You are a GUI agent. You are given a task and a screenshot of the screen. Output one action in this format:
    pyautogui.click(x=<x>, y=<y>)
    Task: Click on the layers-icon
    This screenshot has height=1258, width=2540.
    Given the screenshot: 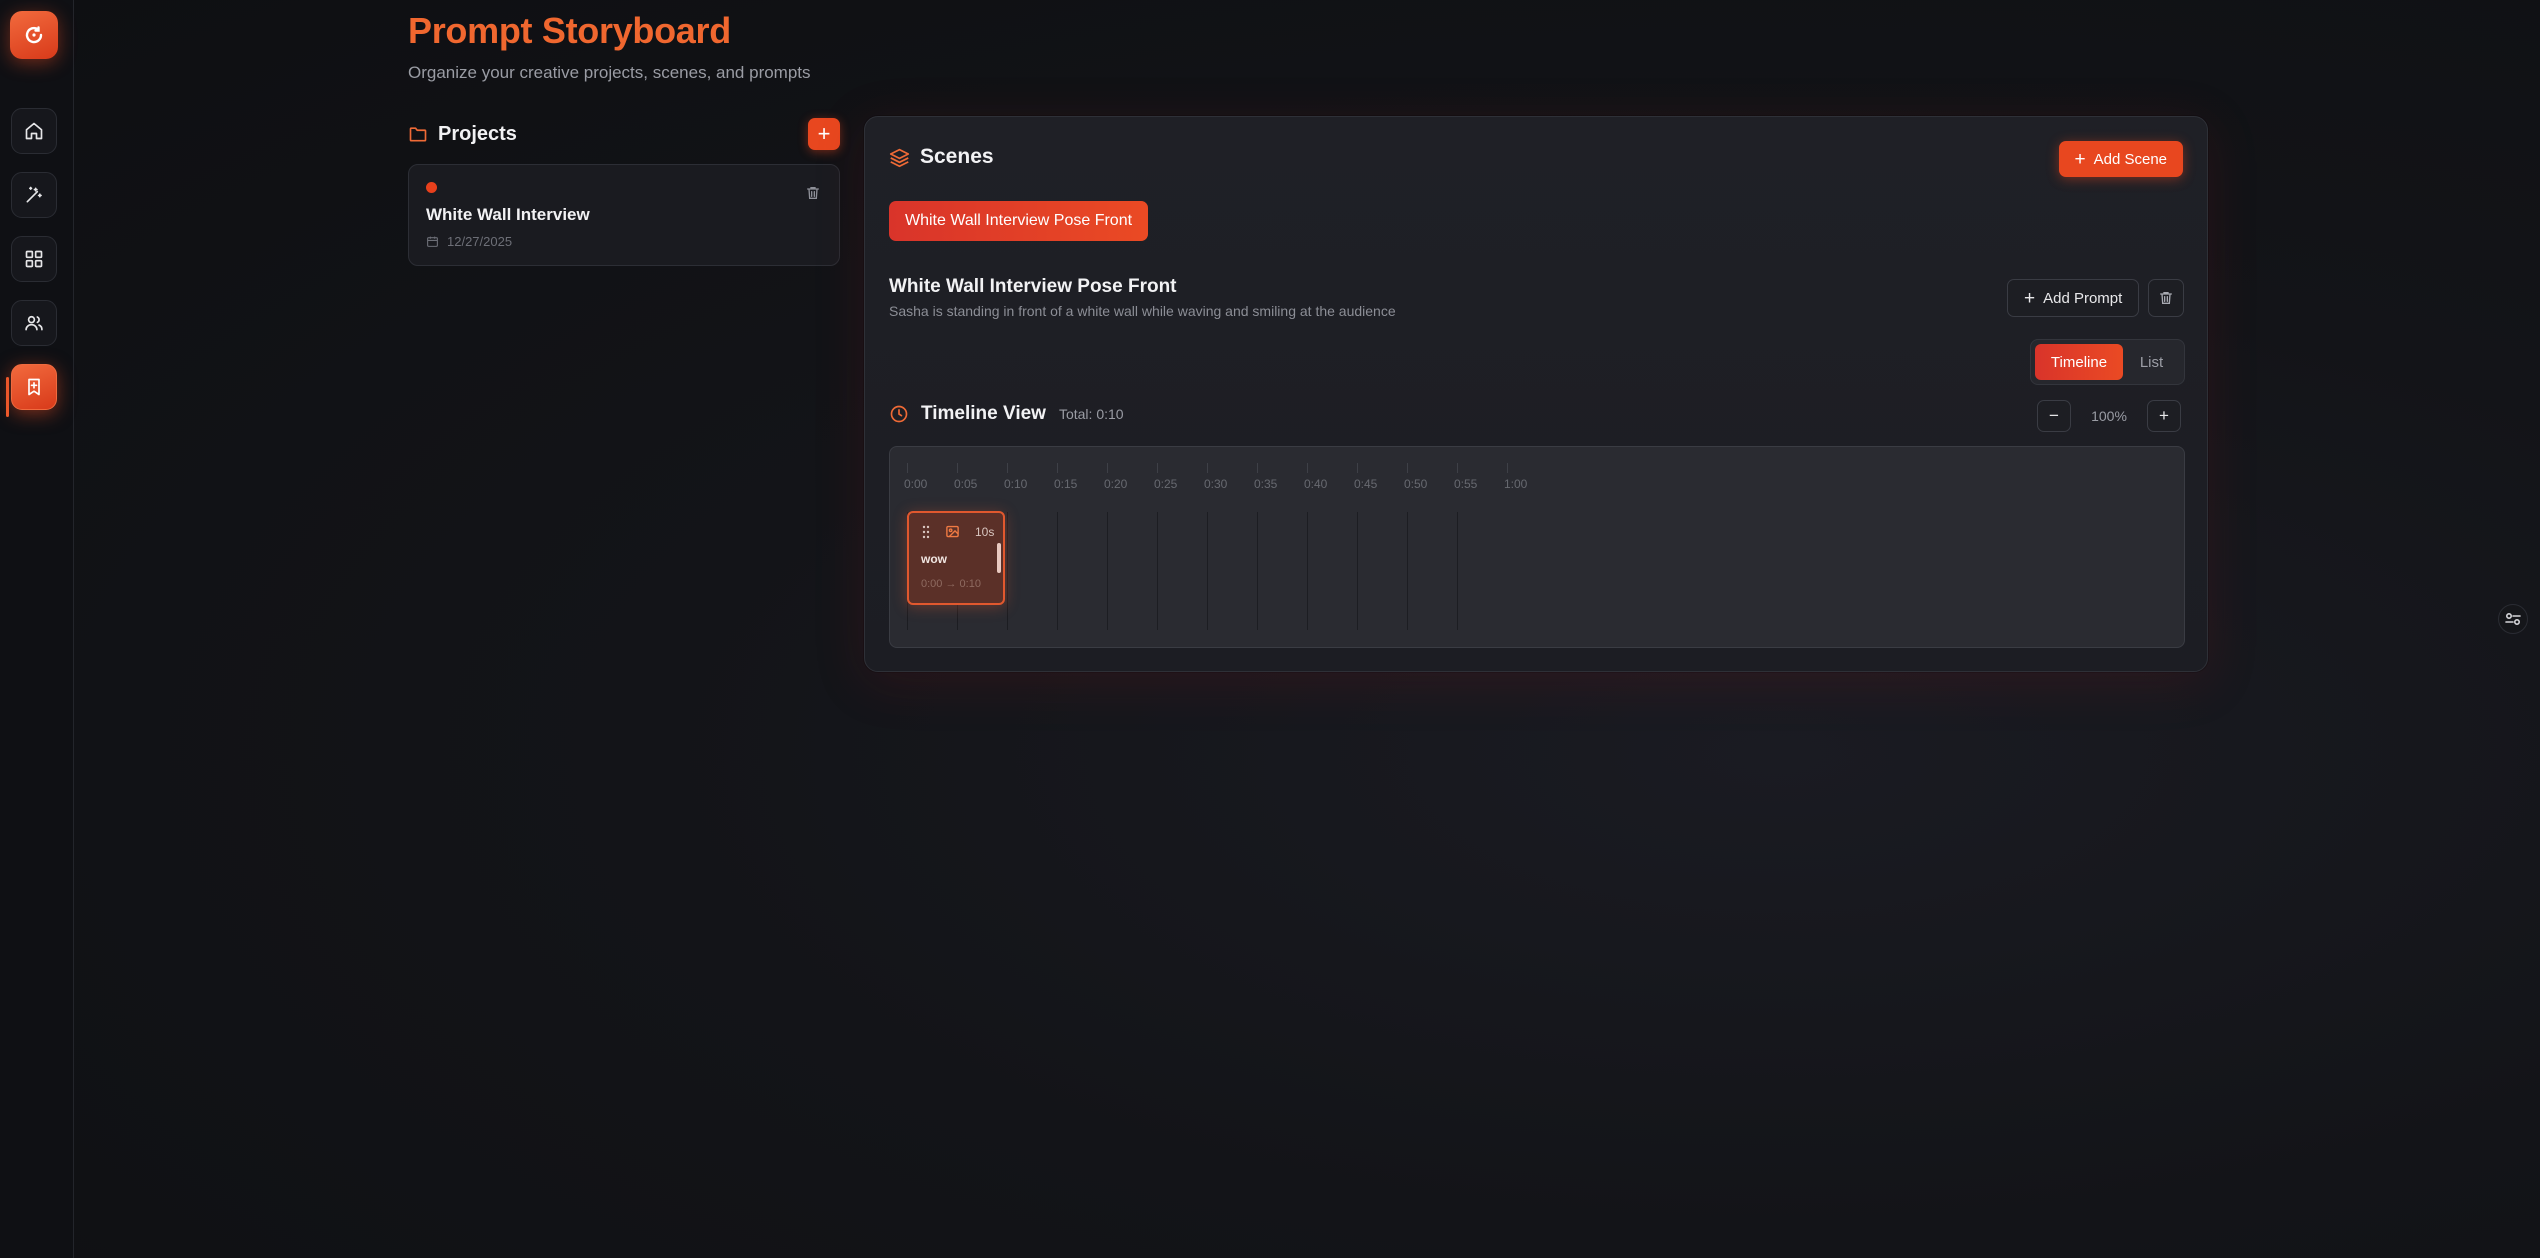 What is the action you would take?
    pyautogui.click(x=899, y=157)
    